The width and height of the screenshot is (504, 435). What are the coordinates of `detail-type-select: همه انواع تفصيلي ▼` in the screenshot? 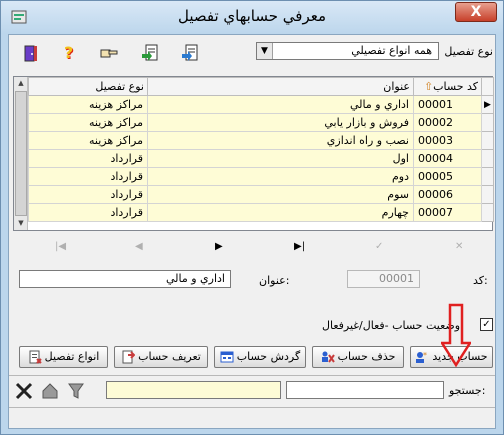 It's located at (347, 51).